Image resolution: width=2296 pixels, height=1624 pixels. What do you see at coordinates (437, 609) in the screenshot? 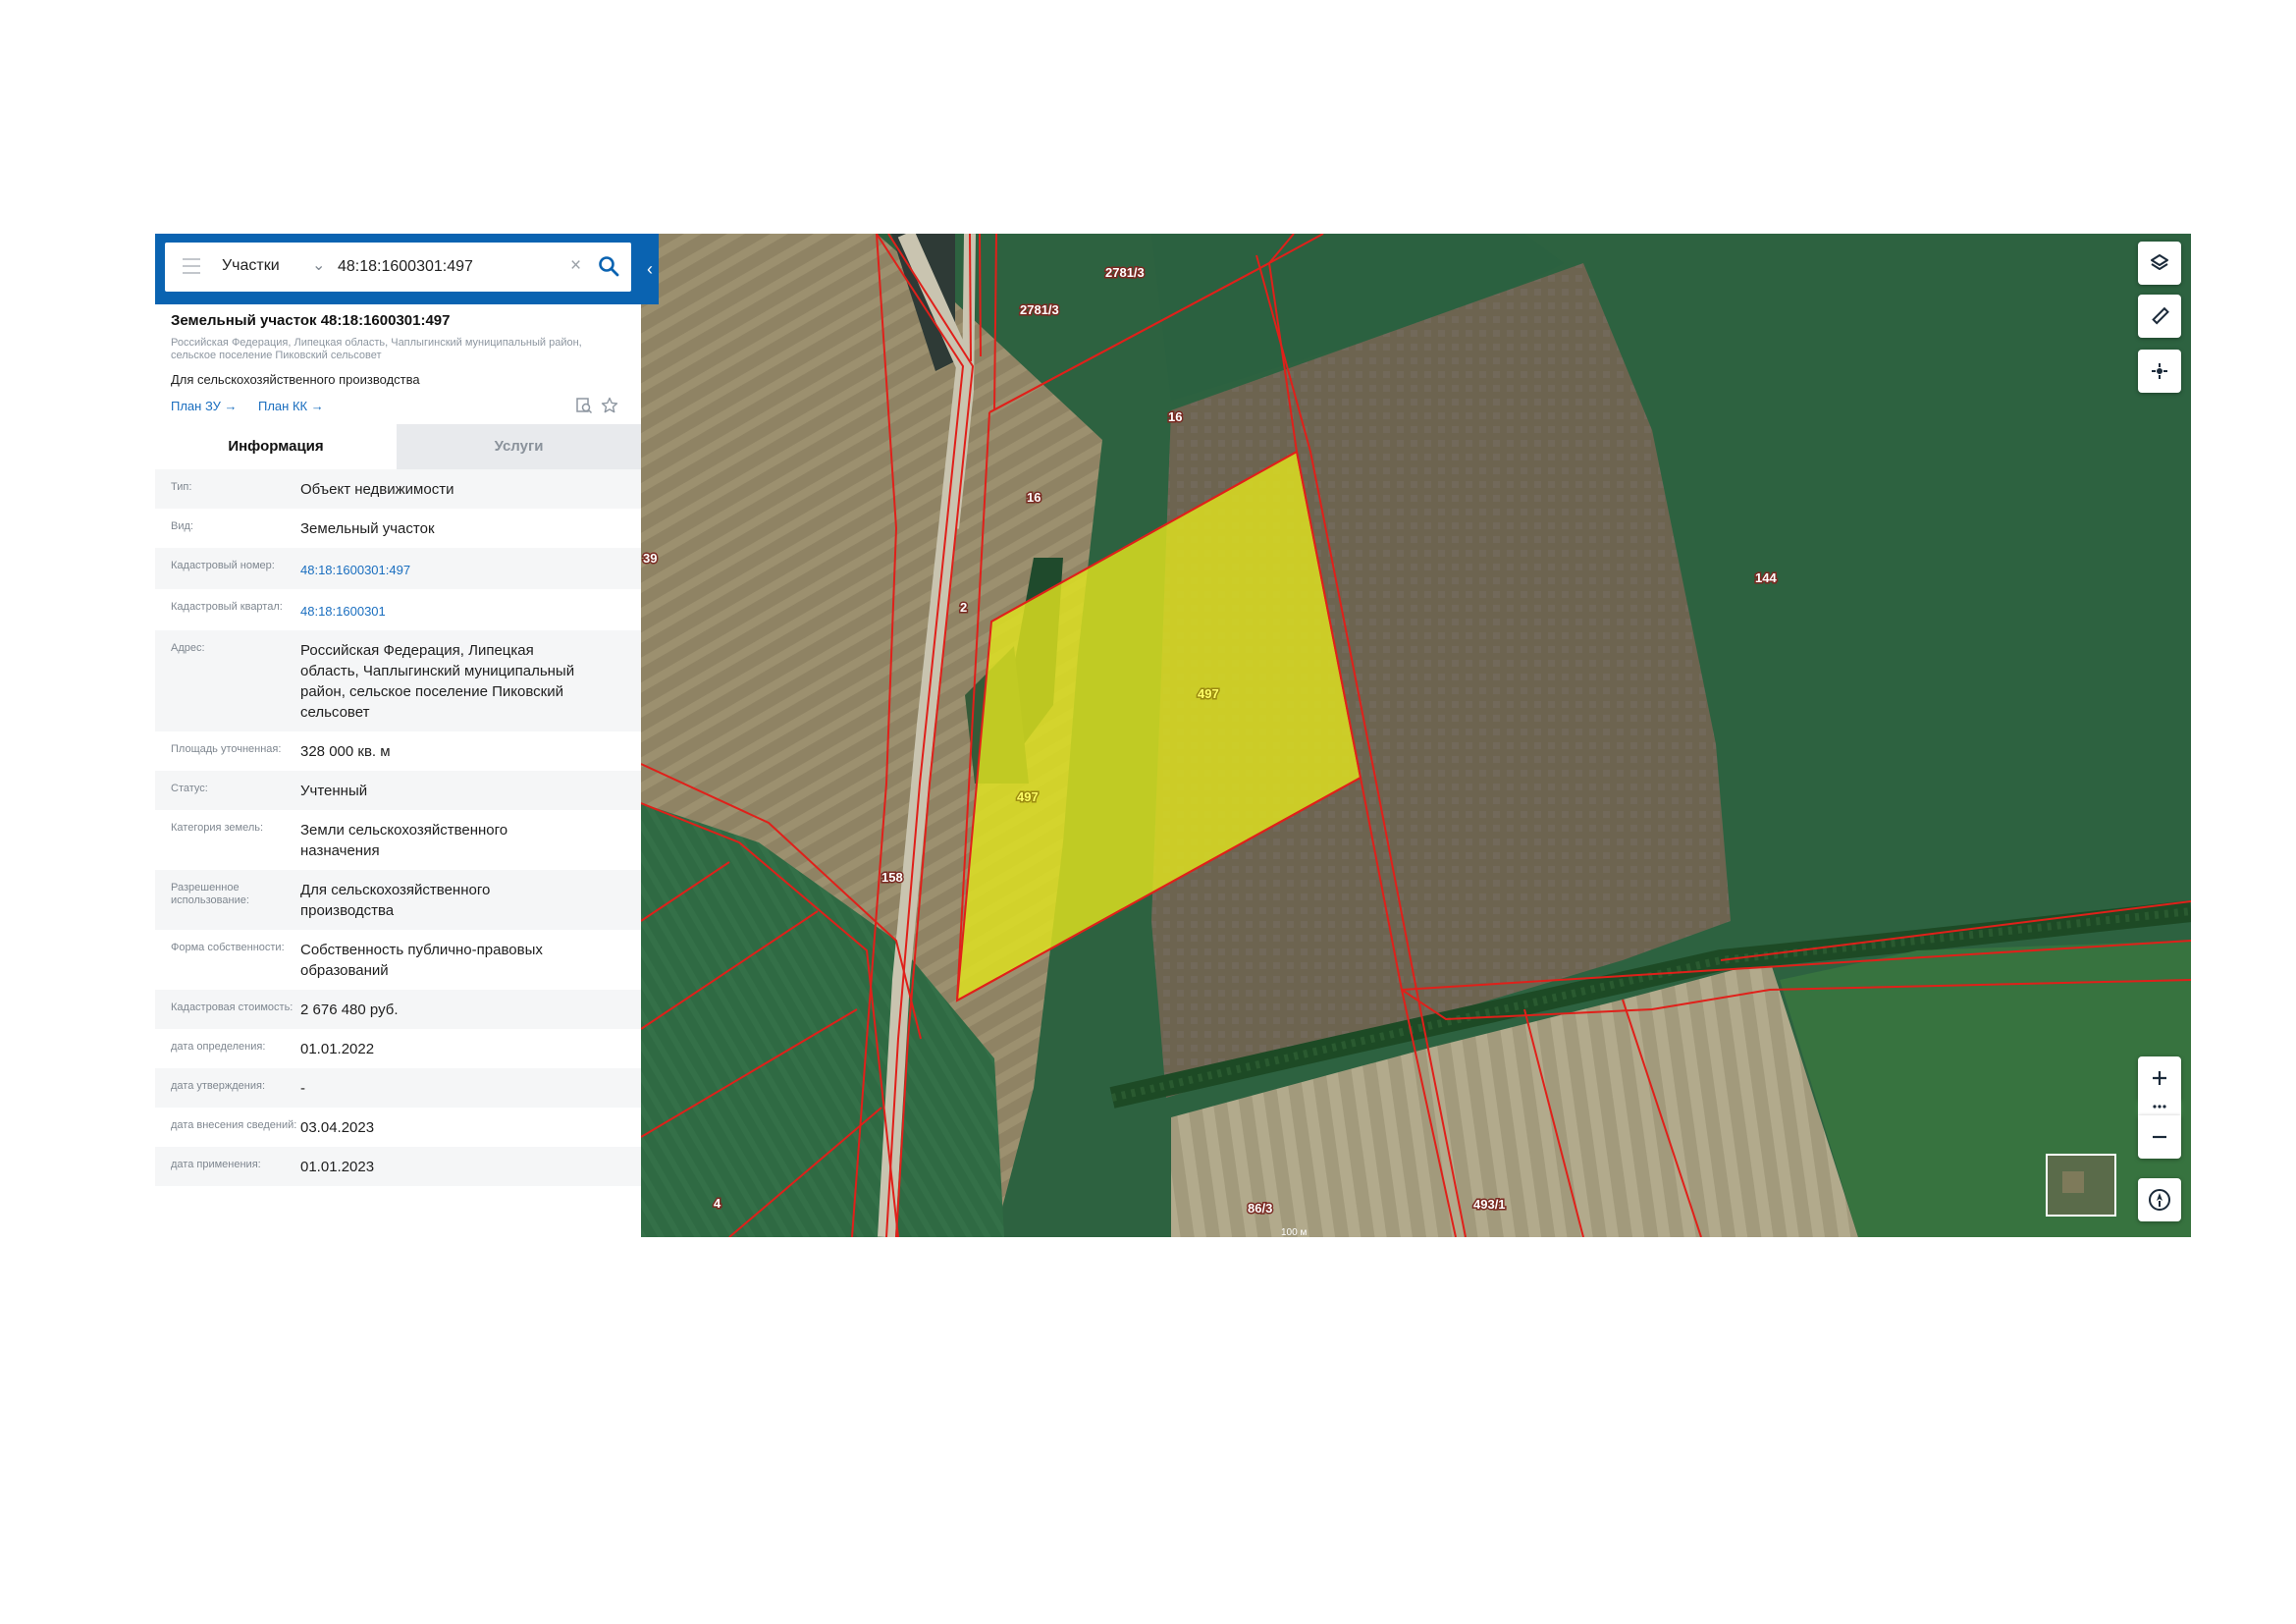
I see `property-value-link: 48:18:1600301` at bounding box center [437, 609].